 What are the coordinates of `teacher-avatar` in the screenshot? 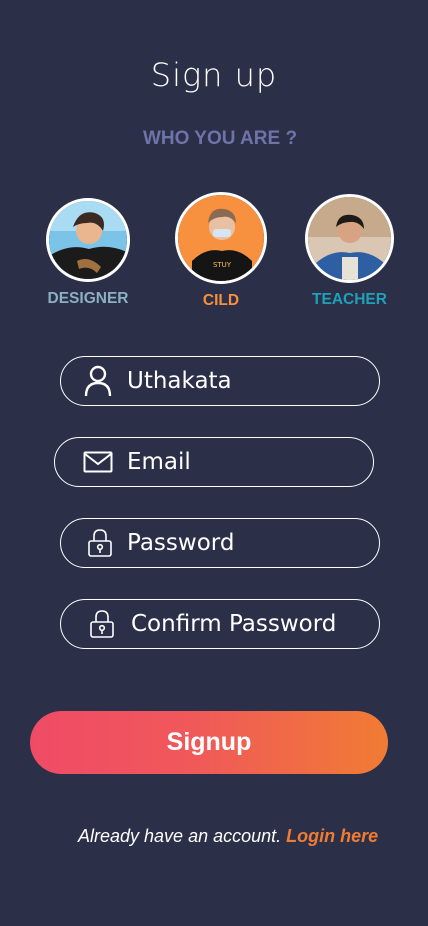 It's located at (349, 238).